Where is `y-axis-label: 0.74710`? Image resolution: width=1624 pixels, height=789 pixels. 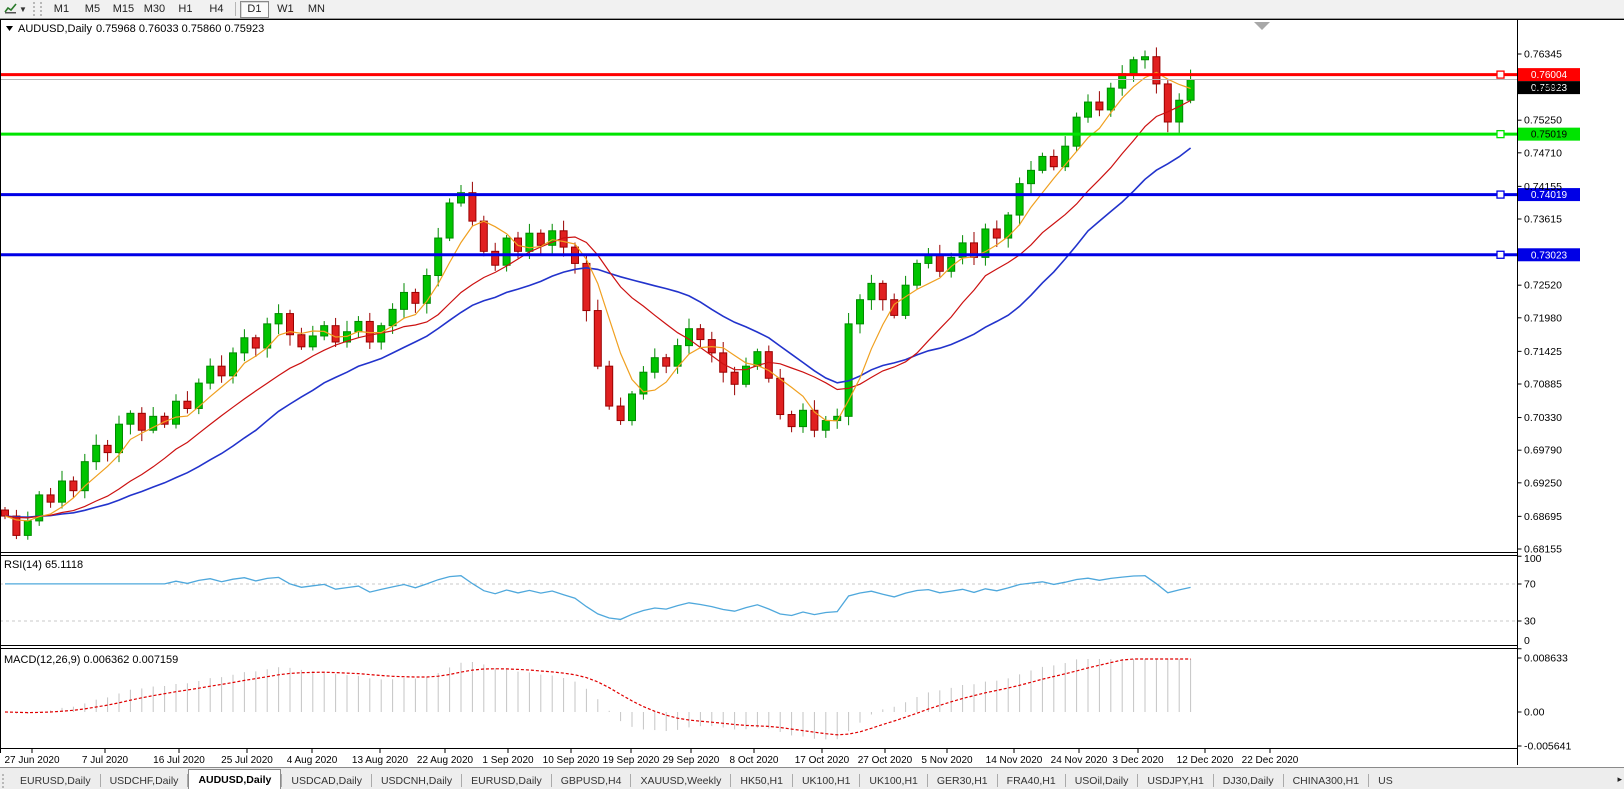
y-axis-label: 0.74710 is located at coordinates (1543, 153).